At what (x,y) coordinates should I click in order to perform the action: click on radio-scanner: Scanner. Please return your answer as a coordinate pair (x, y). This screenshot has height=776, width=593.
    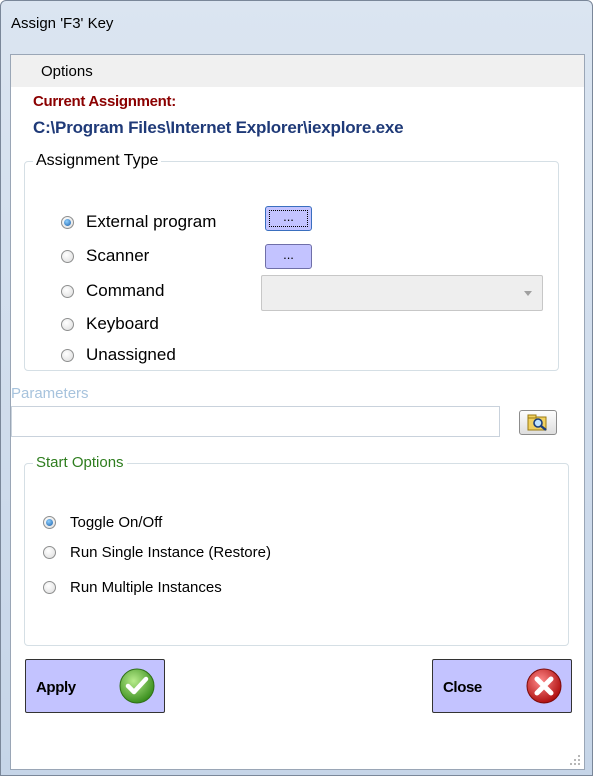
    Looking at the image, I should click on (105, 256).